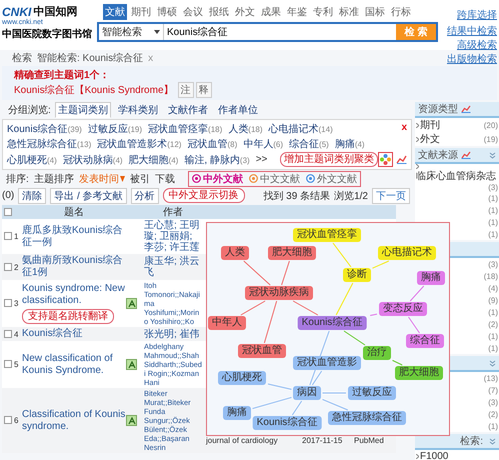 The image size is (499, 460). What do you see at coordinates (430, 139) in the screenshot?
I see `filter-link: 外文` at bounding box center [430, 139].